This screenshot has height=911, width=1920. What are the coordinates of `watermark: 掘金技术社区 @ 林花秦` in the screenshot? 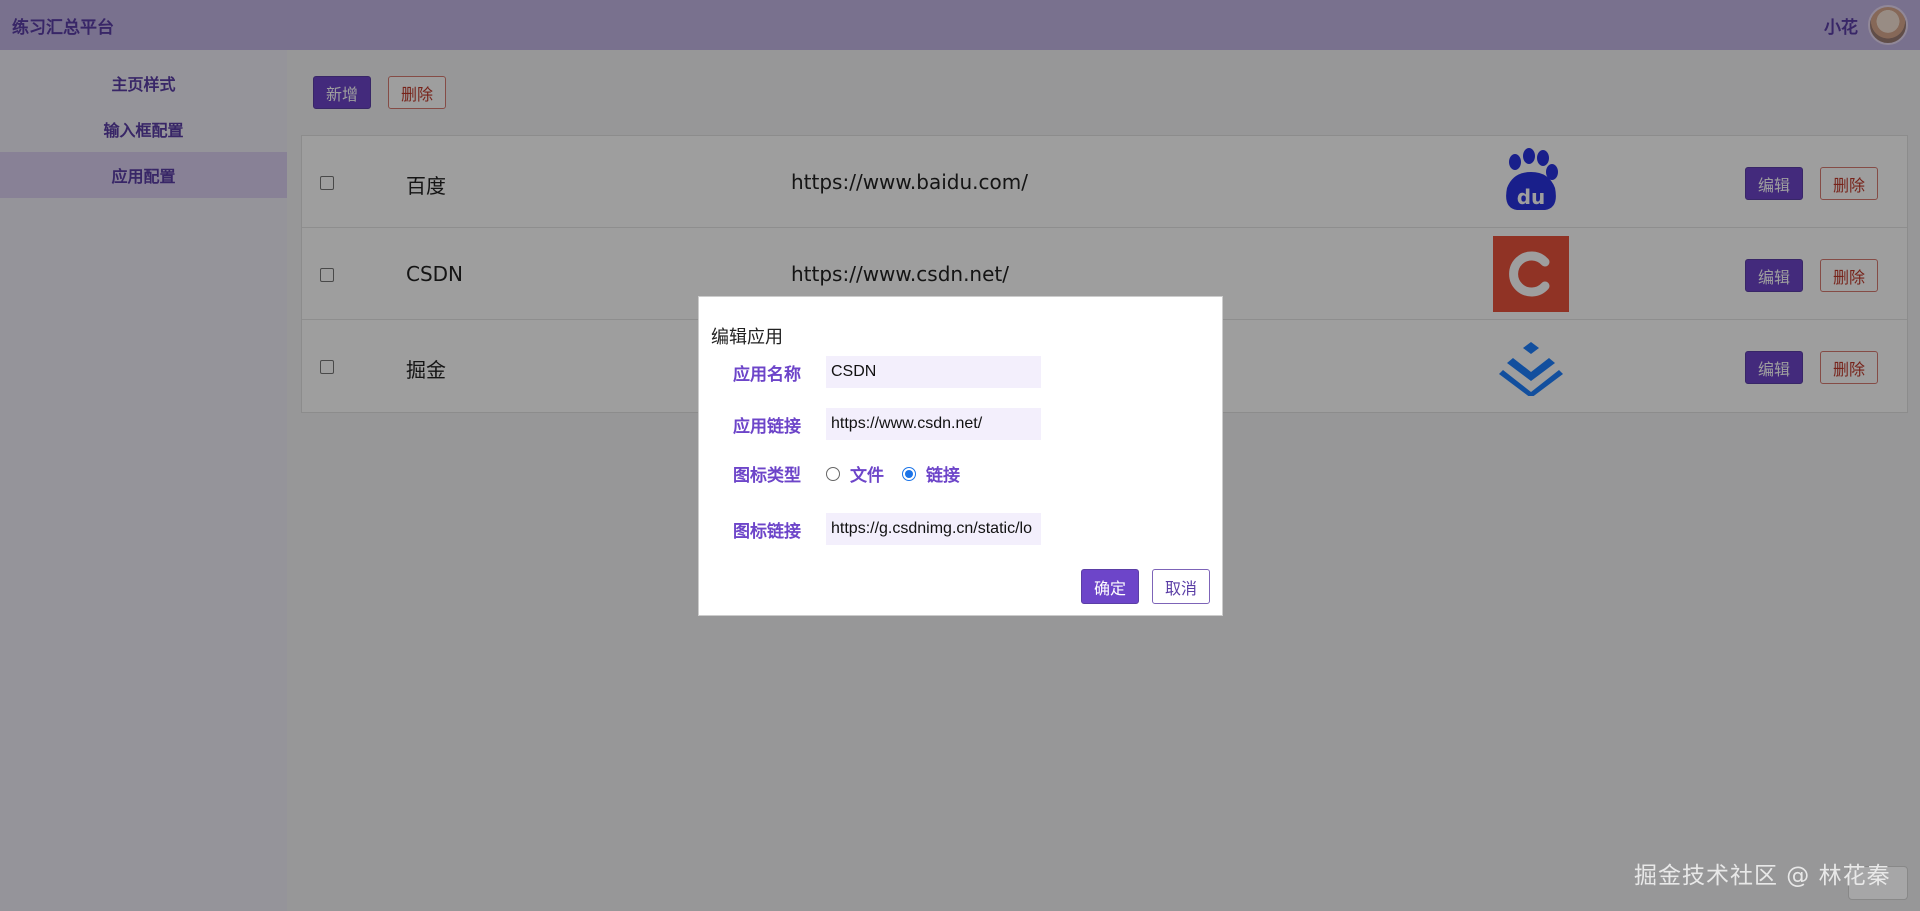 It's located at (1762, 876).